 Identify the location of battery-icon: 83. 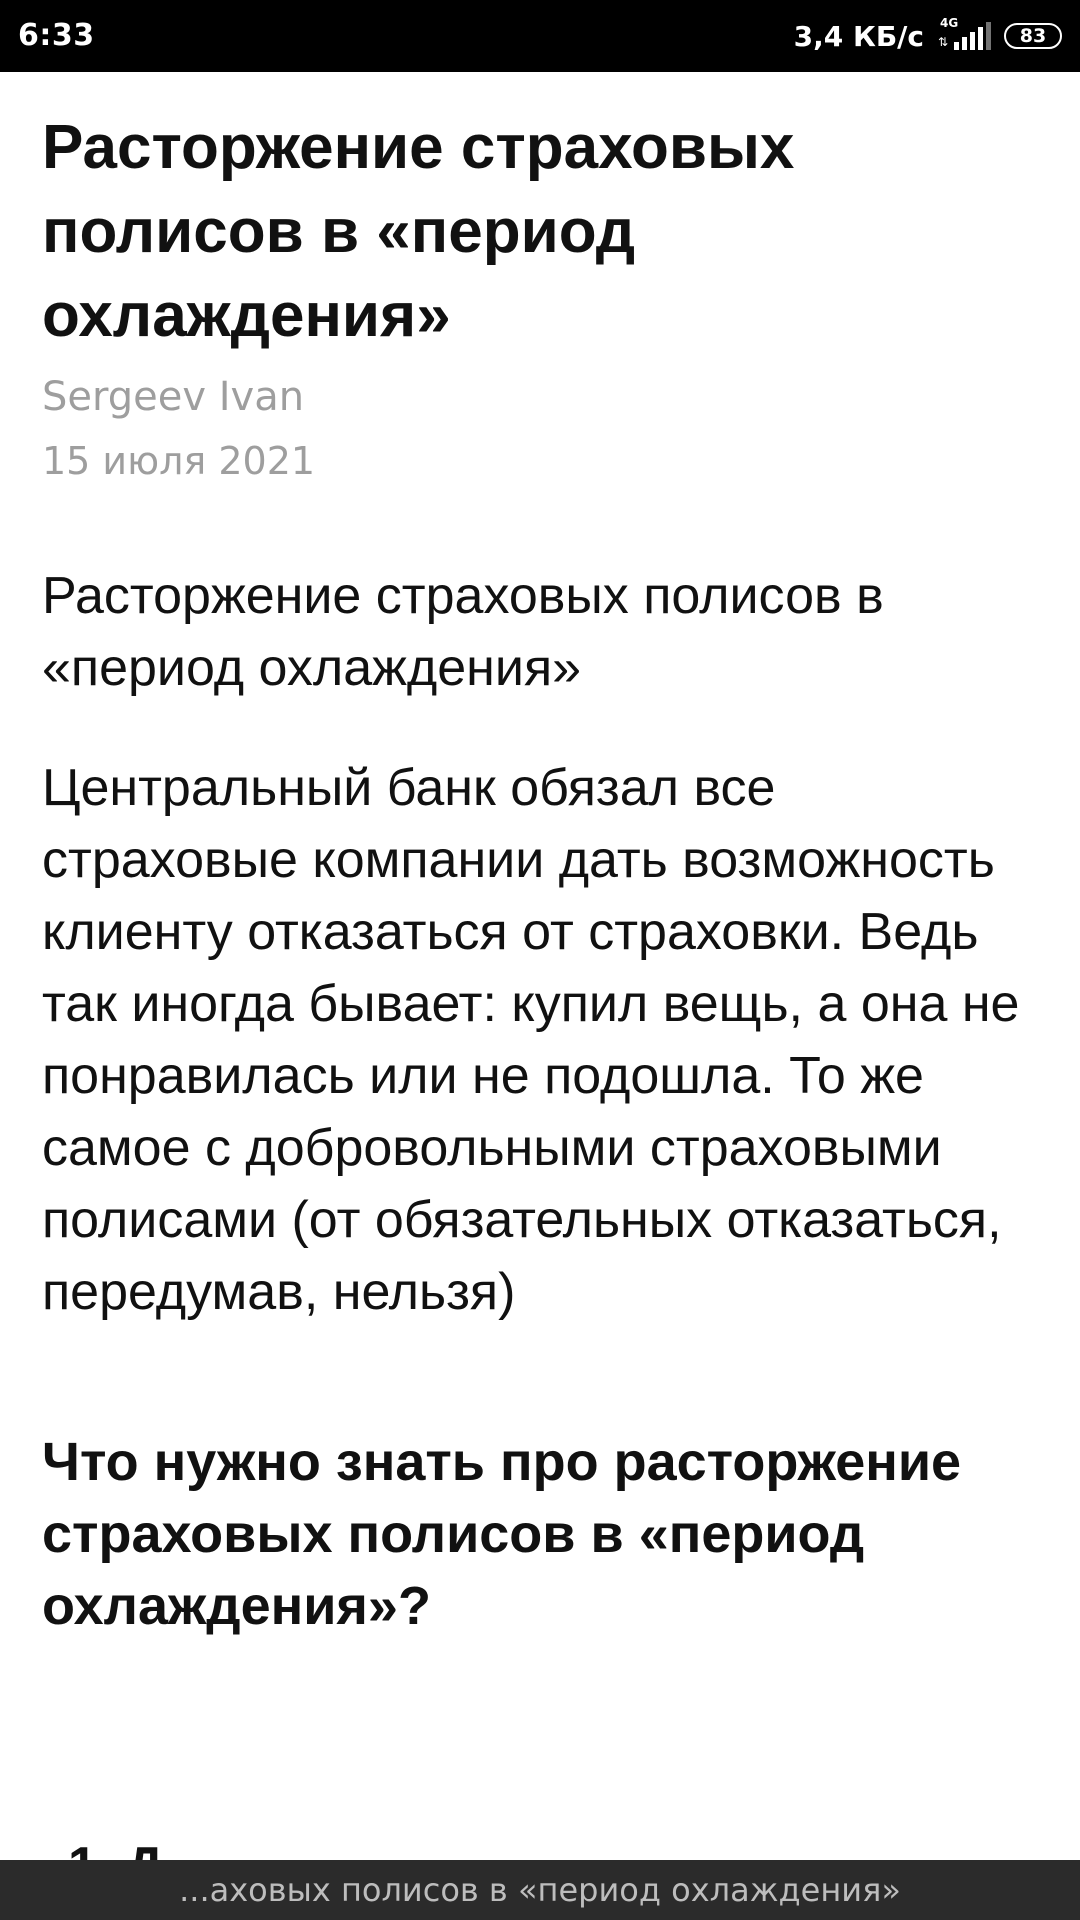
(1033, 36).